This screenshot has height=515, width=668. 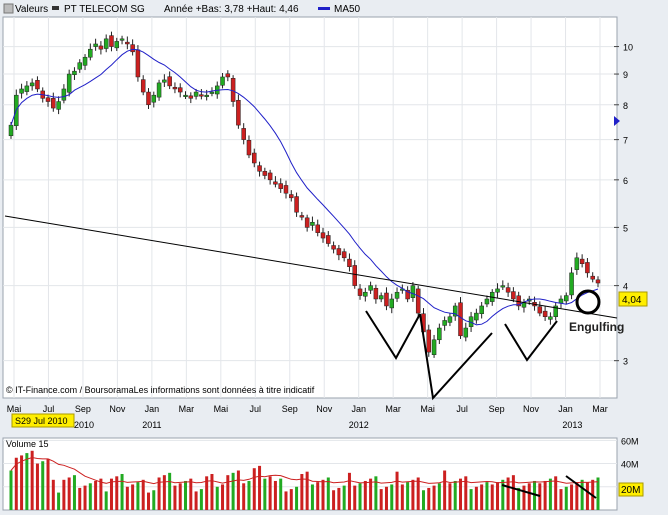 I want to click on year-label: 2013, so click(x=572, y=425).